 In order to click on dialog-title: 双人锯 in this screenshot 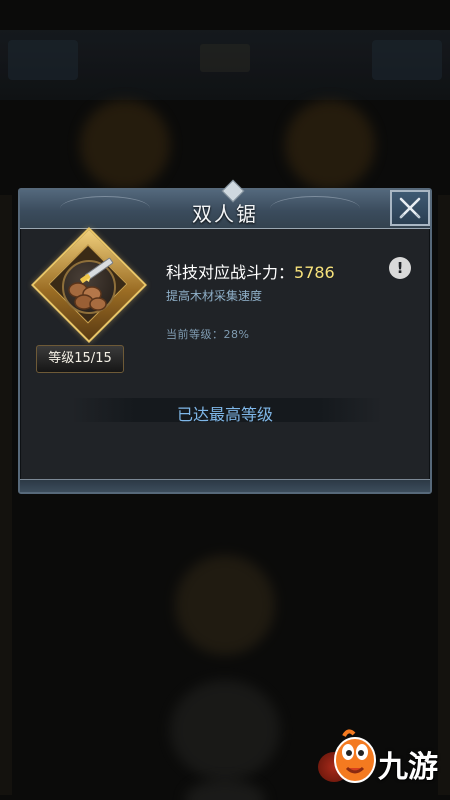, I will do `click(225, 214)`.